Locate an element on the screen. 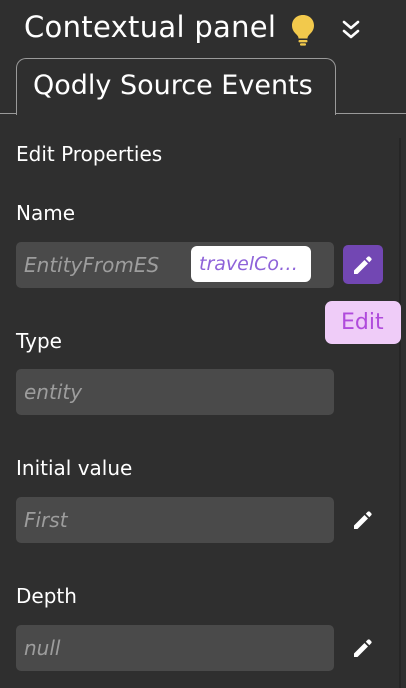  name-label: Name is located at coordinates (46, 213).